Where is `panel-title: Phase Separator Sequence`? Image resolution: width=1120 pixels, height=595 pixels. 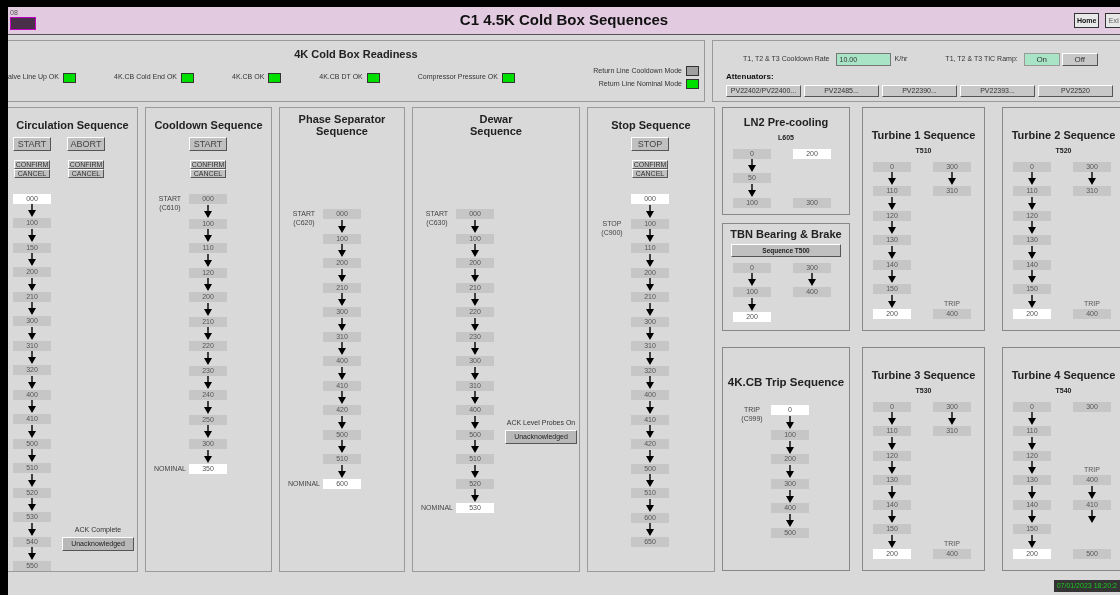 panel-title: Phase Separator Sequence is located at coordinates (342, 125).